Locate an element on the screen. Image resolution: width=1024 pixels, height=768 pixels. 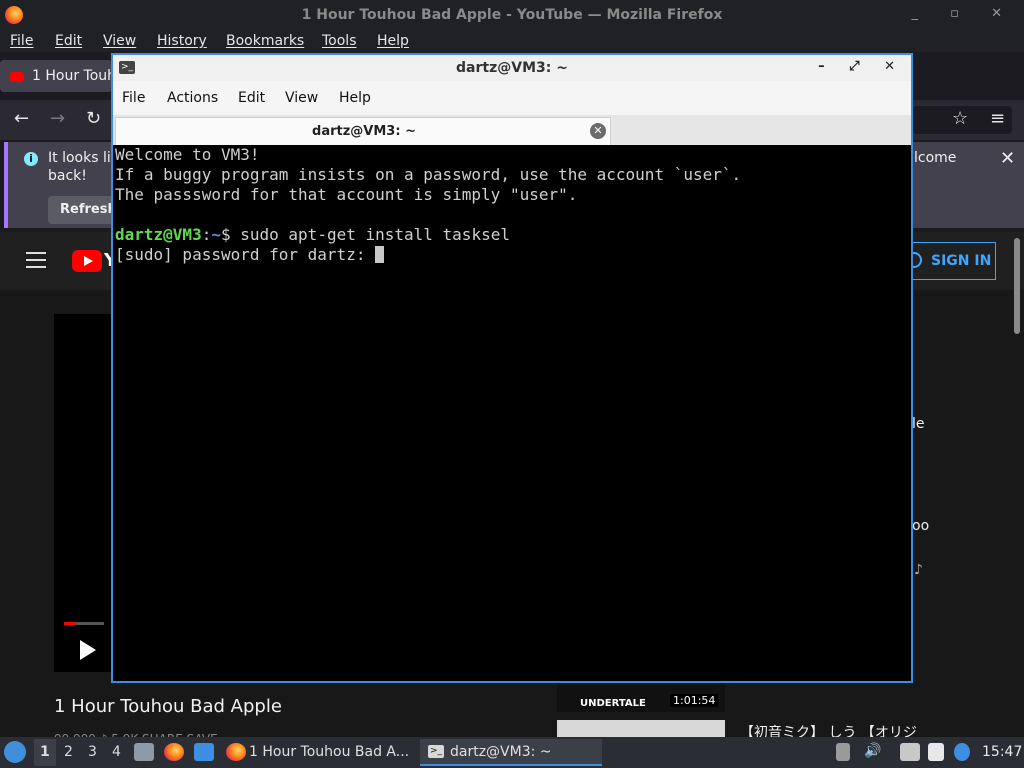
taskbar-item-terminal-label: dartz@VM3: ~ is located at coordinates (501, 752).